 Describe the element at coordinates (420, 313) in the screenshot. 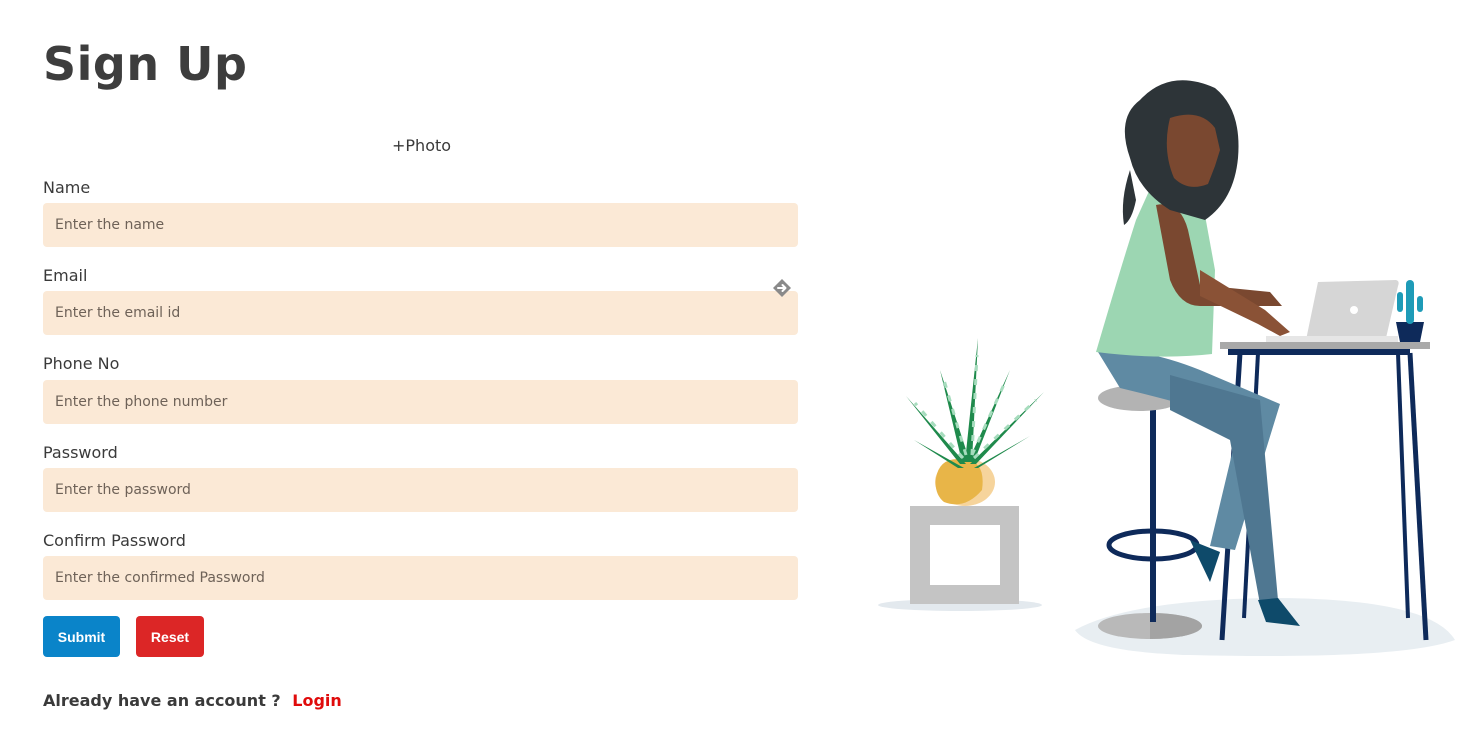

I see `email-field` at that location.